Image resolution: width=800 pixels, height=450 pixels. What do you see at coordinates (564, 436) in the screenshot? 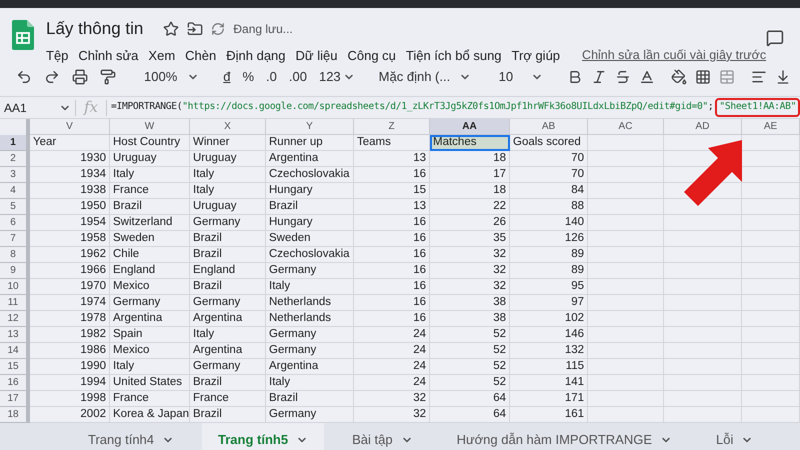
I see `sheet-tab: Hướng dẫn hàm IMPORTRANGE` at bounding box center [564, 436].